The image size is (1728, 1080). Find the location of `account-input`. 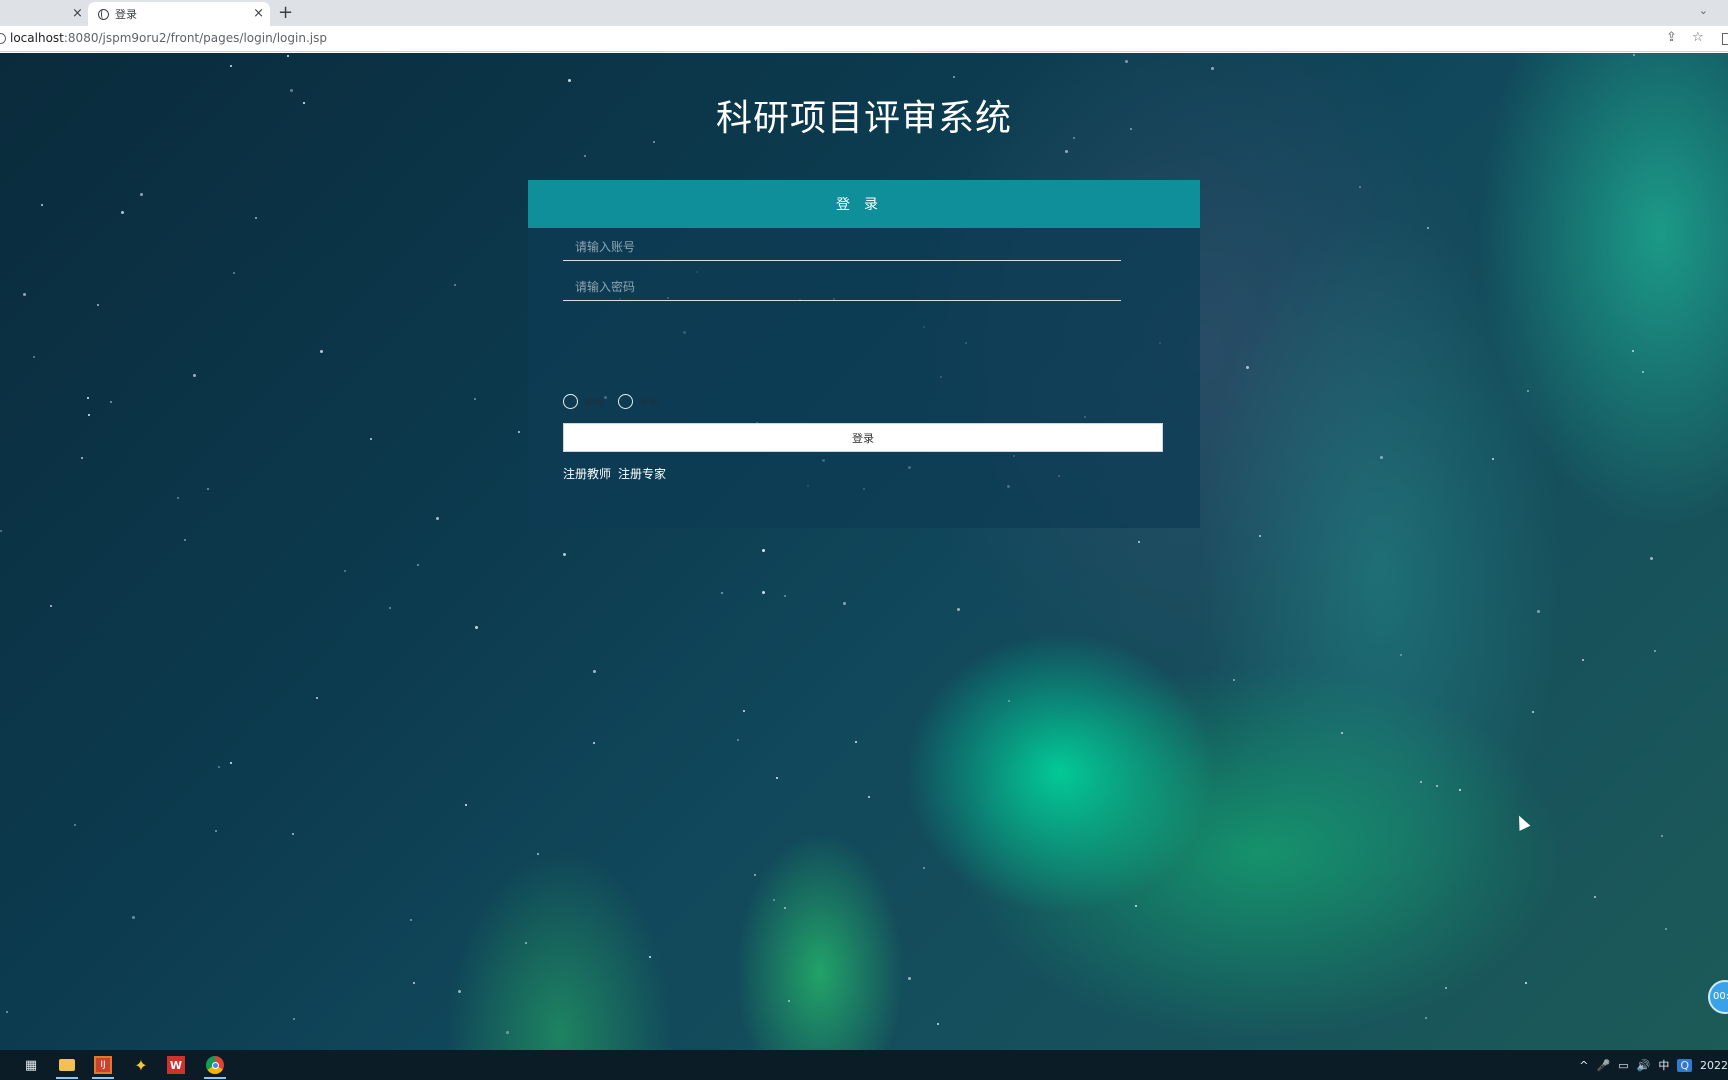

account-input is located at coordinates (842, 247).